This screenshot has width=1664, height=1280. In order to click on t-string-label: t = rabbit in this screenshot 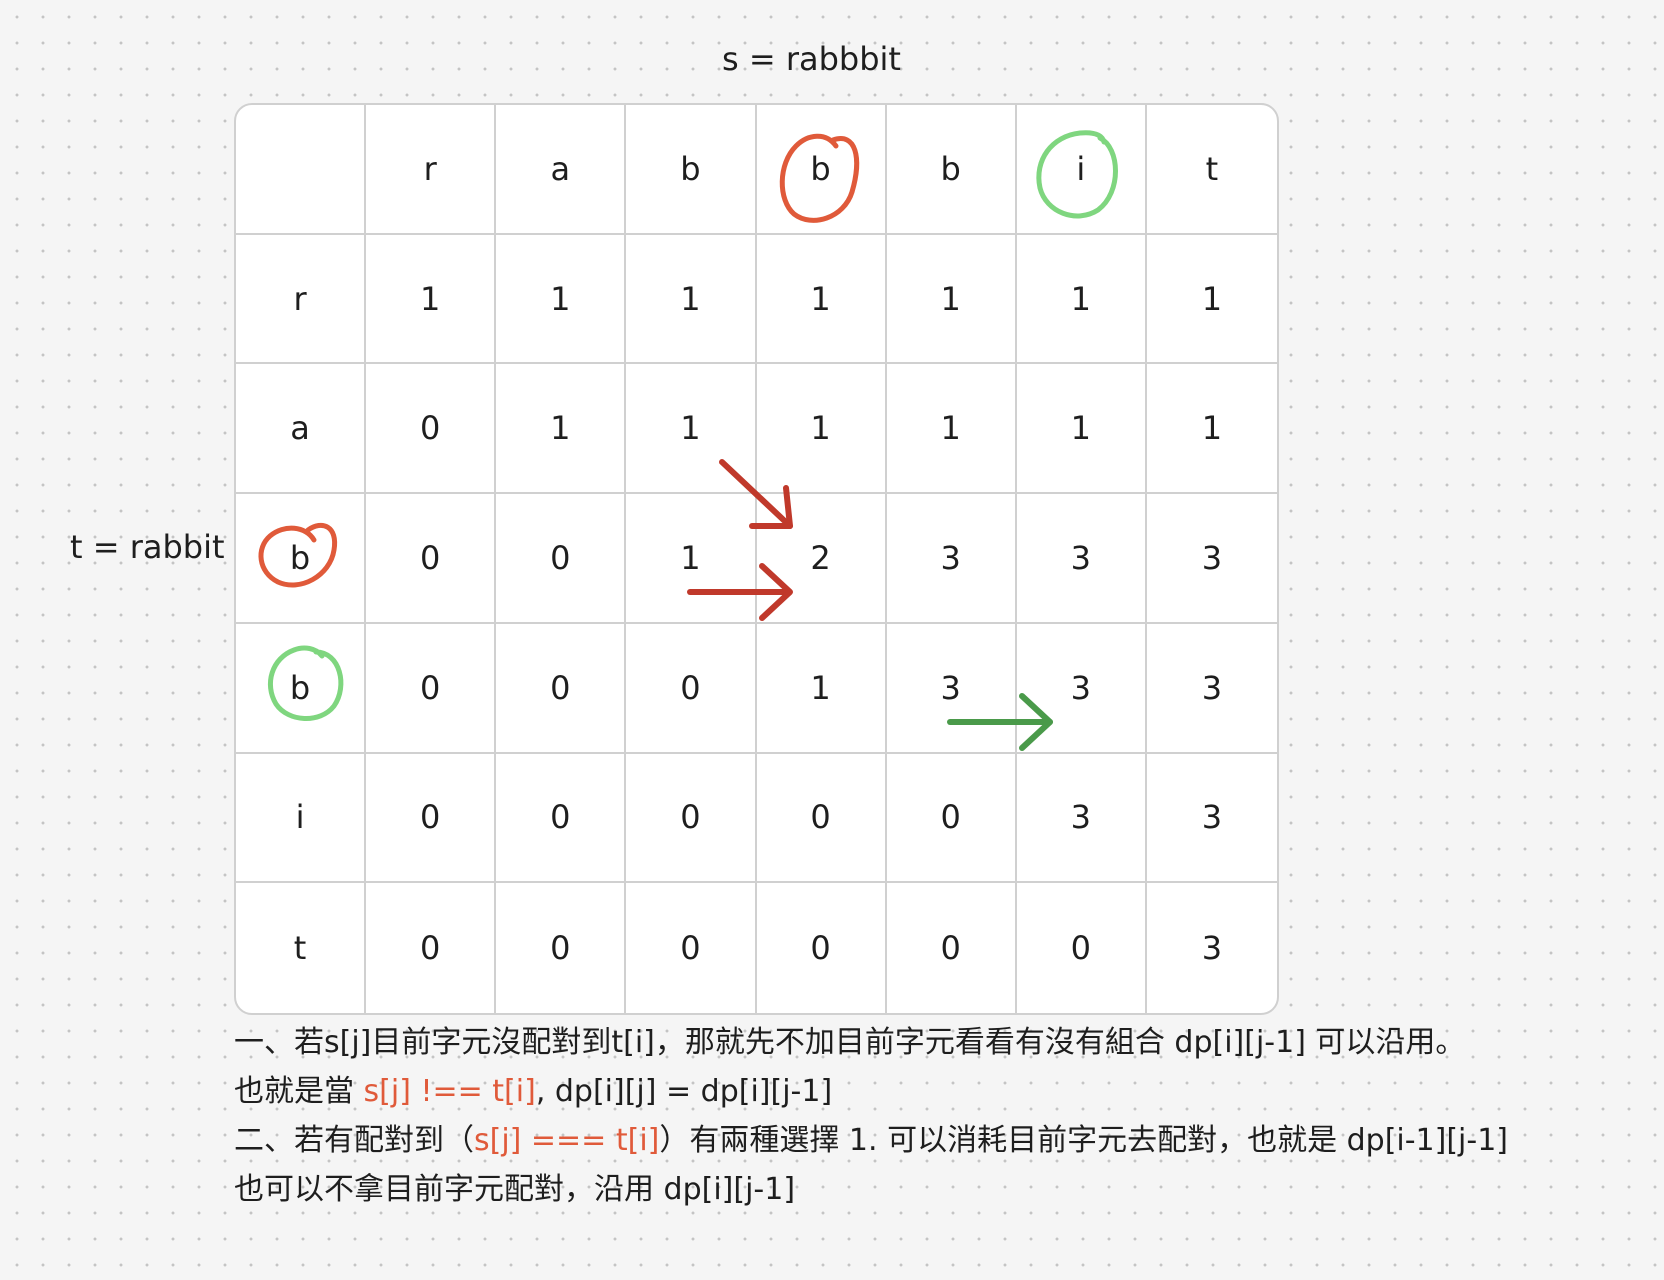, I will do `click(147, 547)`.